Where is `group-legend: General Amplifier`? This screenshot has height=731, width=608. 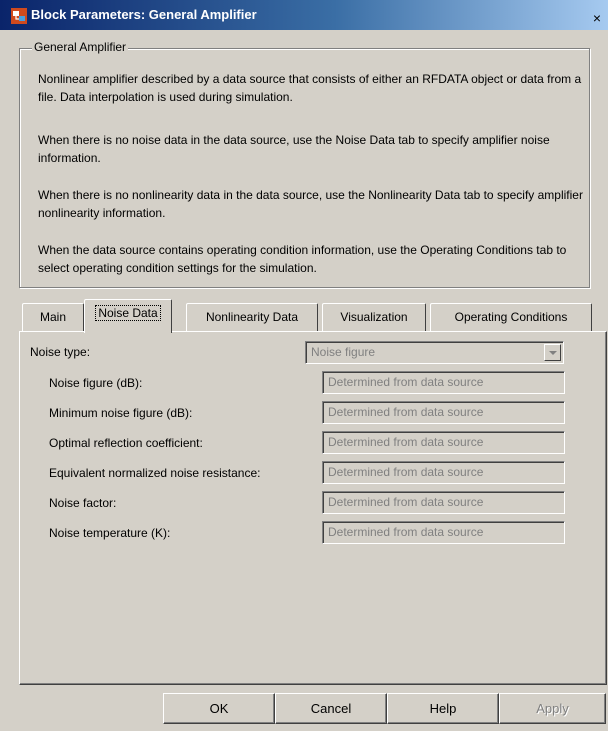 group-legend: General Amplifier is located at coordinates (80, 47).